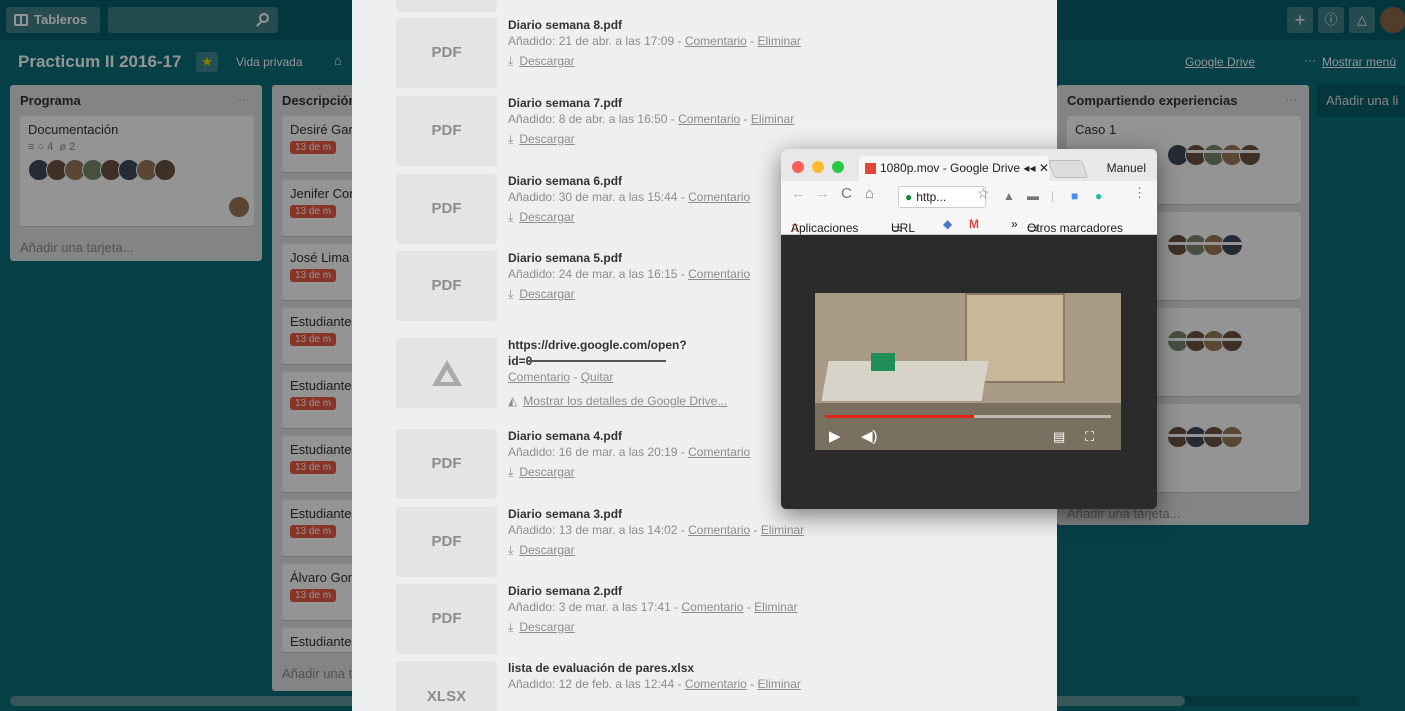 The width and height of the screenshot is (1405, 711). What do you see at coordinates (899, 416) in the screenshot?
I see `video-progress-fill` at bounding box center [899, 416].